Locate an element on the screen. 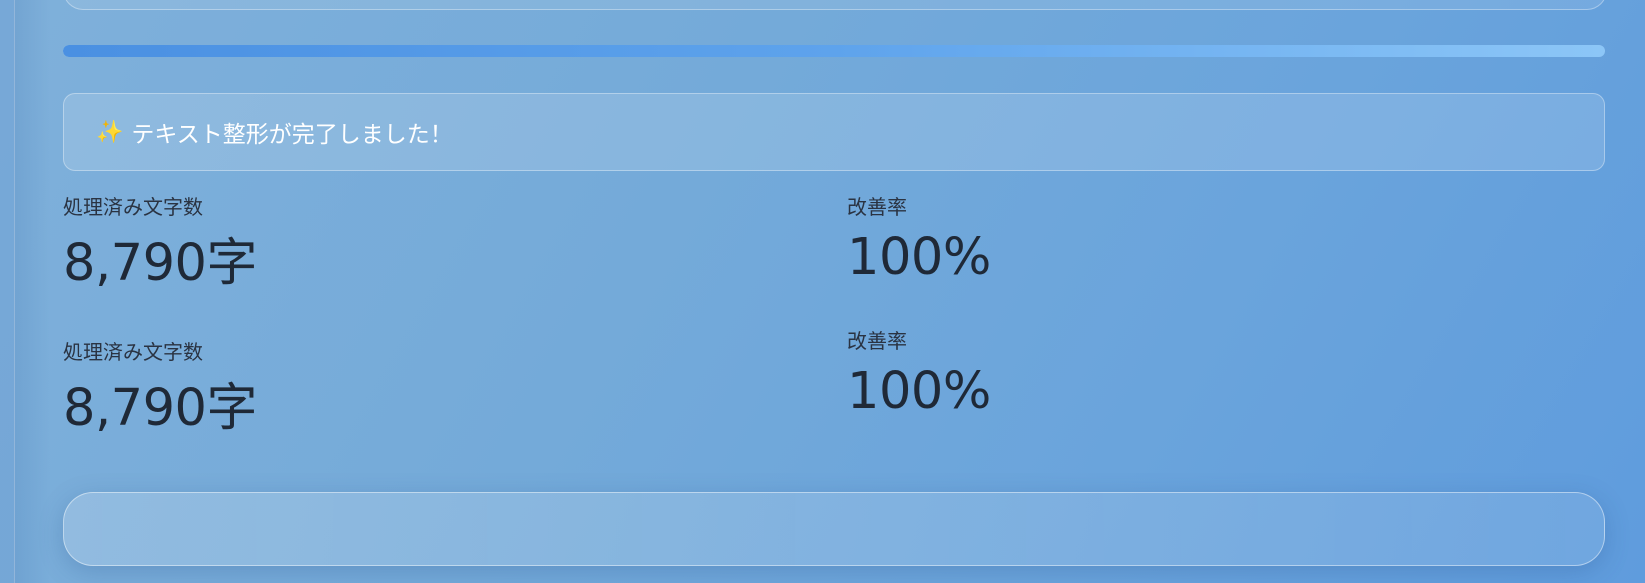 The image size is (1645, 583). result-card is located at coordinates (834, 529).